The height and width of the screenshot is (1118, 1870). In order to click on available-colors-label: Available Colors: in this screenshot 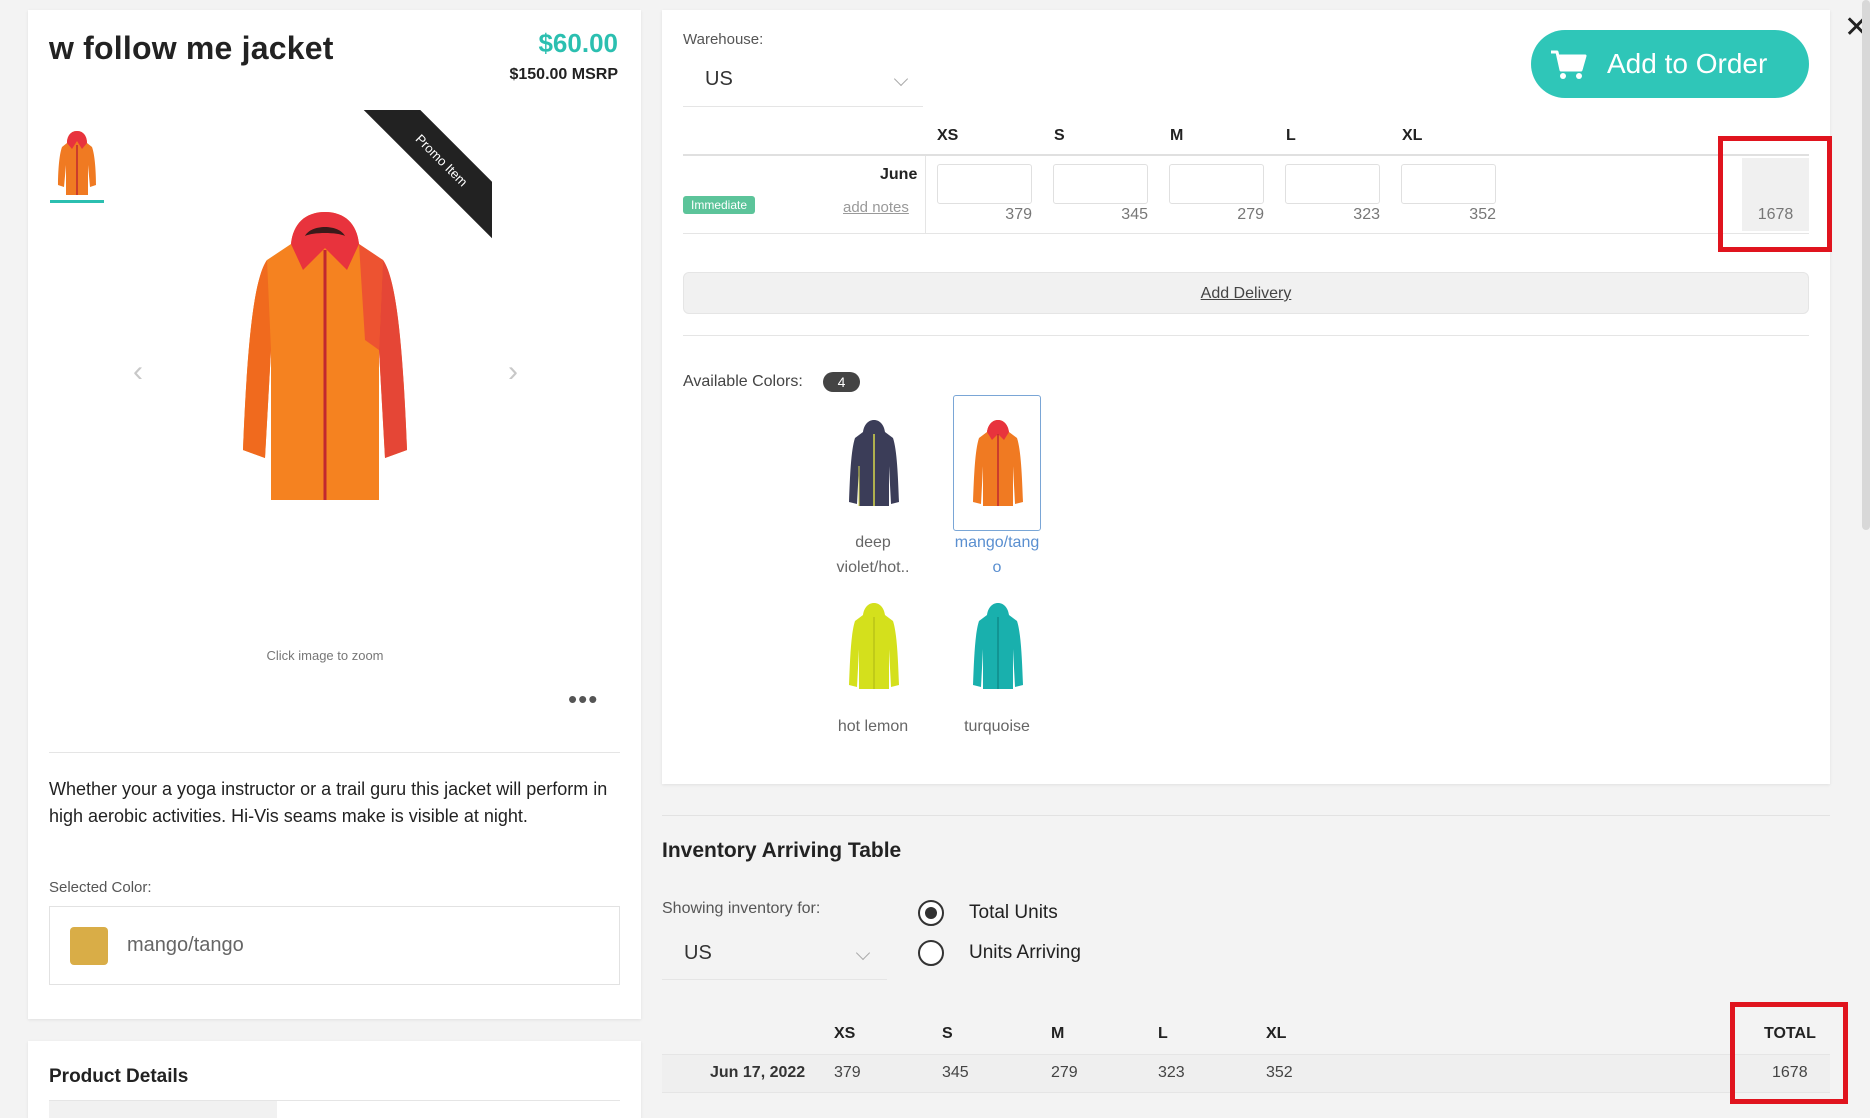, I will do `click(743, 381)`.